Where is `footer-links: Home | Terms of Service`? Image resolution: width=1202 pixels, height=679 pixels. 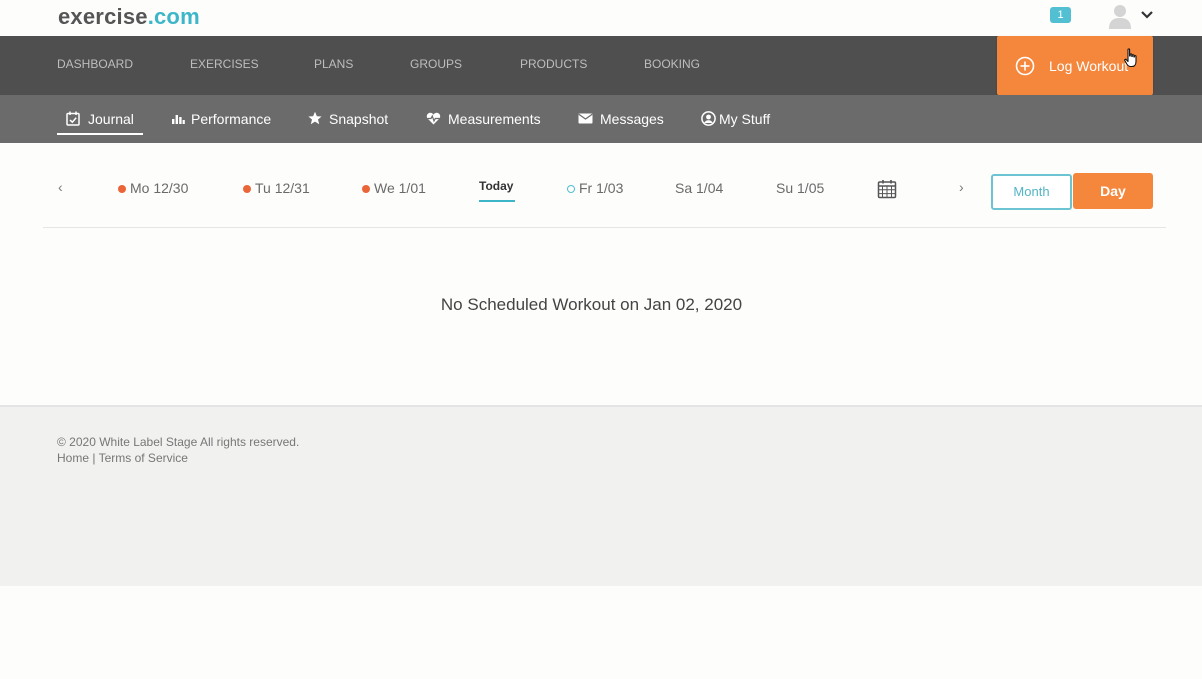
footer-links: Home | Terms of Service is located at coordinates (122, 458).